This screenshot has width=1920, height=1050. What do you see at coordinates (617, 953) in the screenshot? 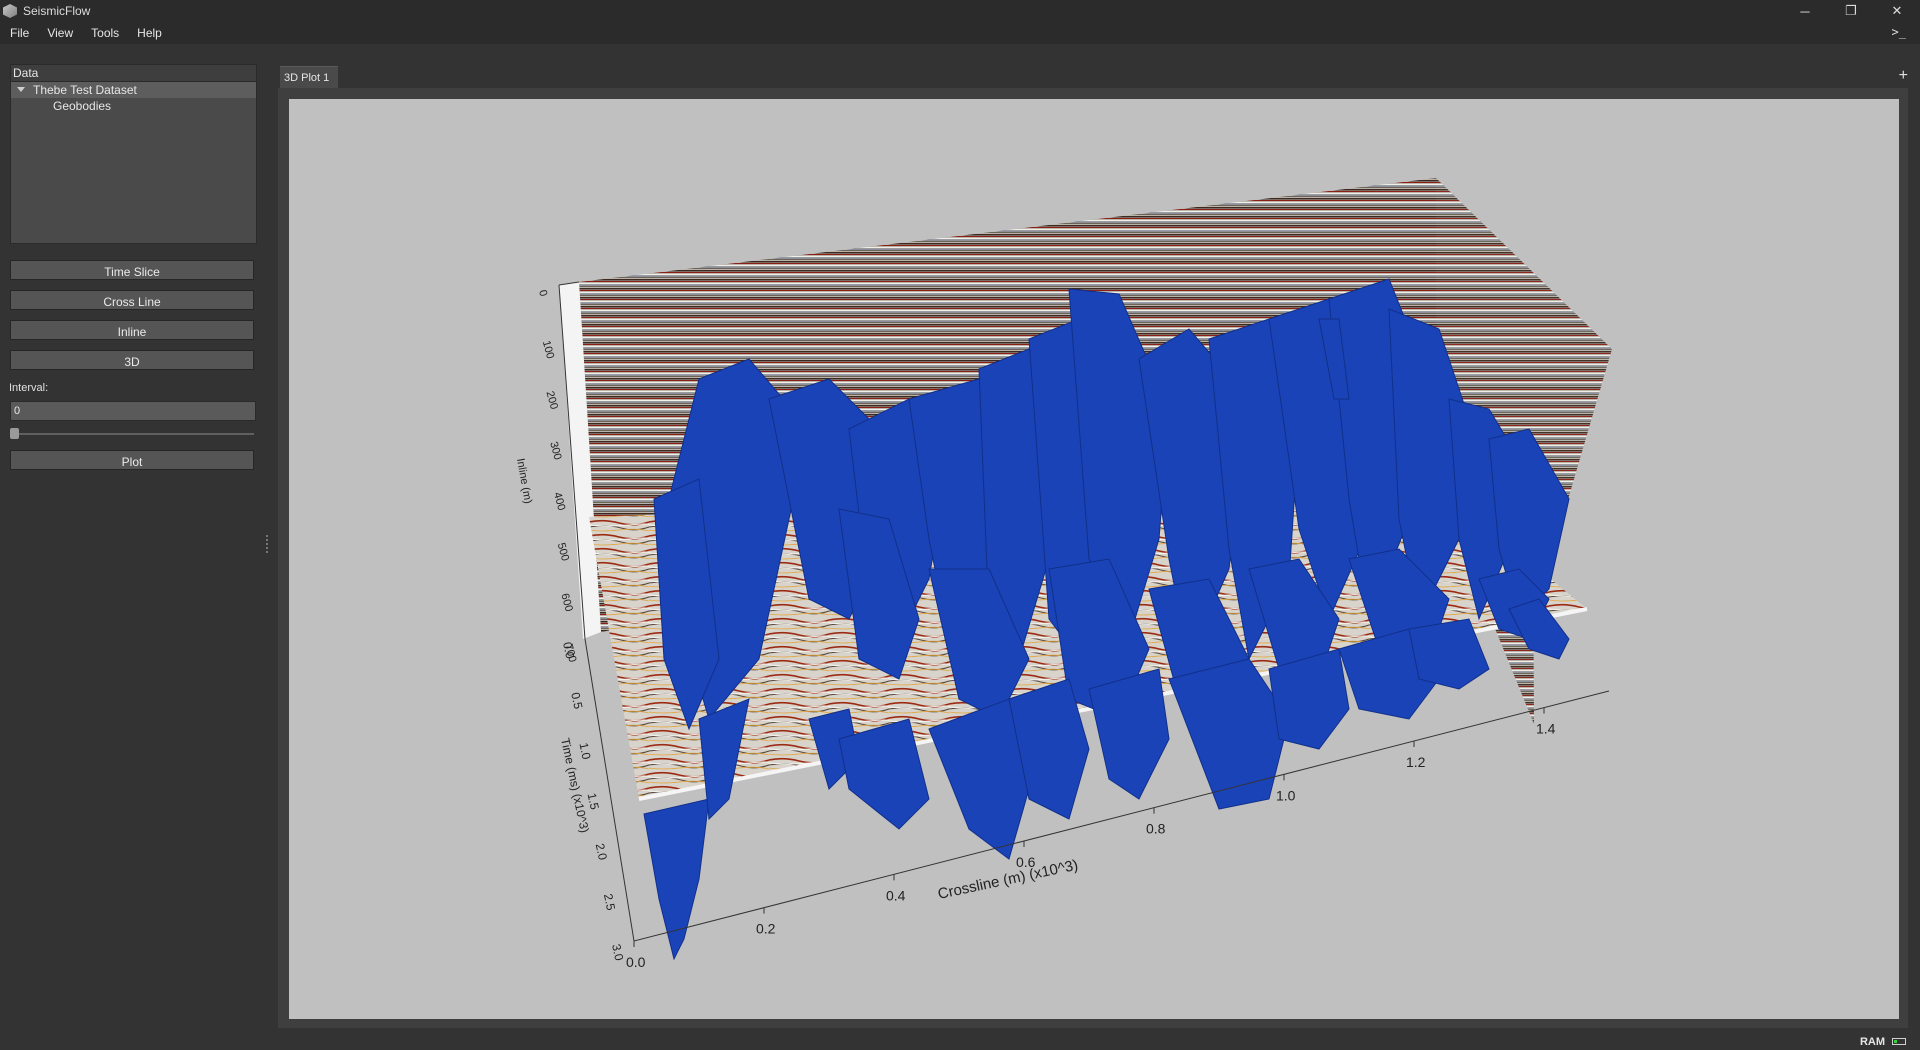
I see `z-tick-label-6: 3.0` at bounding box center [617, 953].